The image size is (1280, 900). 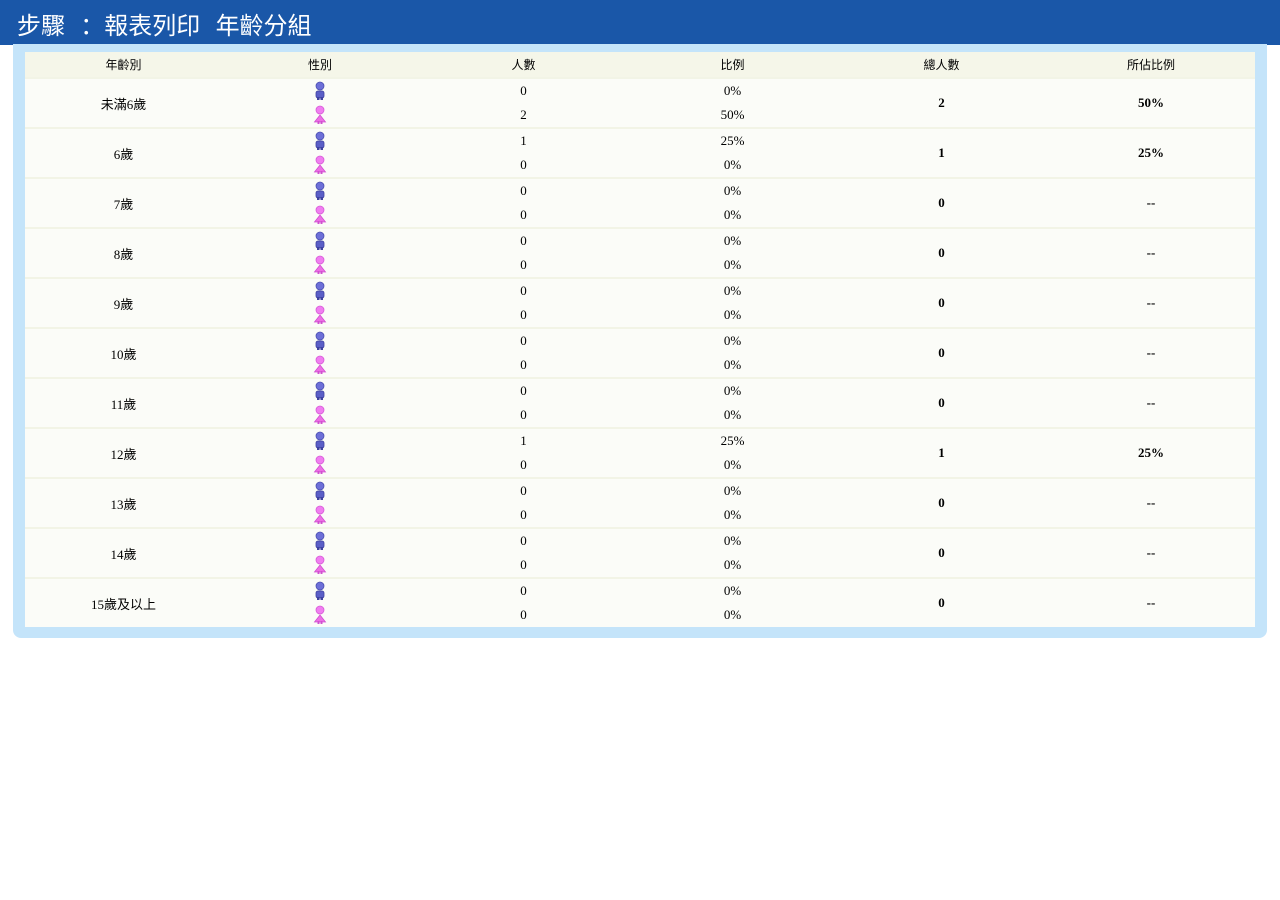 What do you see at coordinates (123, 102) in the screenshot?
I see `age-group-cell: 未滿6歲` at bounding box center [123, 102].